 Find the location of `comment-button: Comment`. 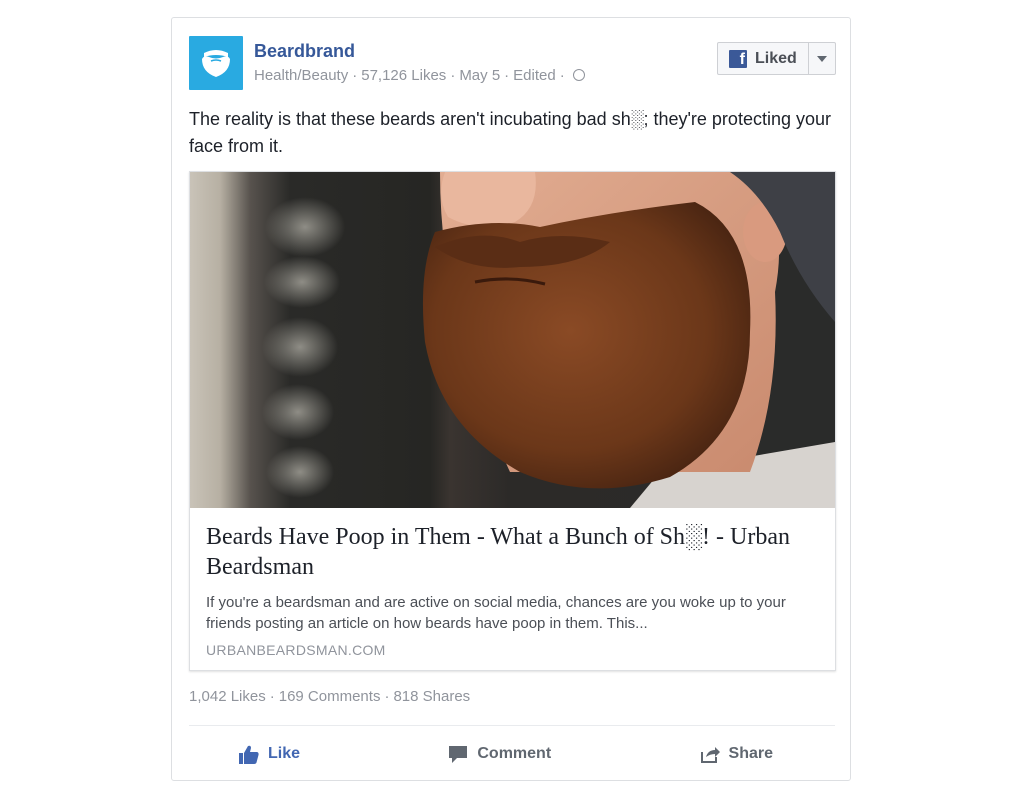

comment-button: Comment is located at coordinates (499, 754).